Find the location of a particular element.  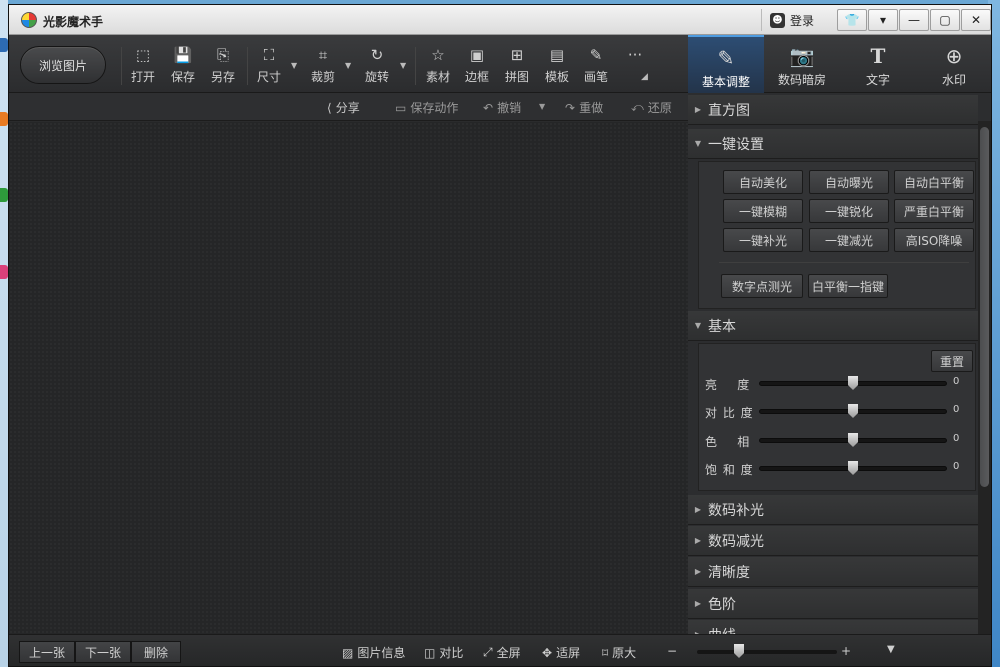

more-icon: ··· is located at coordinates (635, 55).